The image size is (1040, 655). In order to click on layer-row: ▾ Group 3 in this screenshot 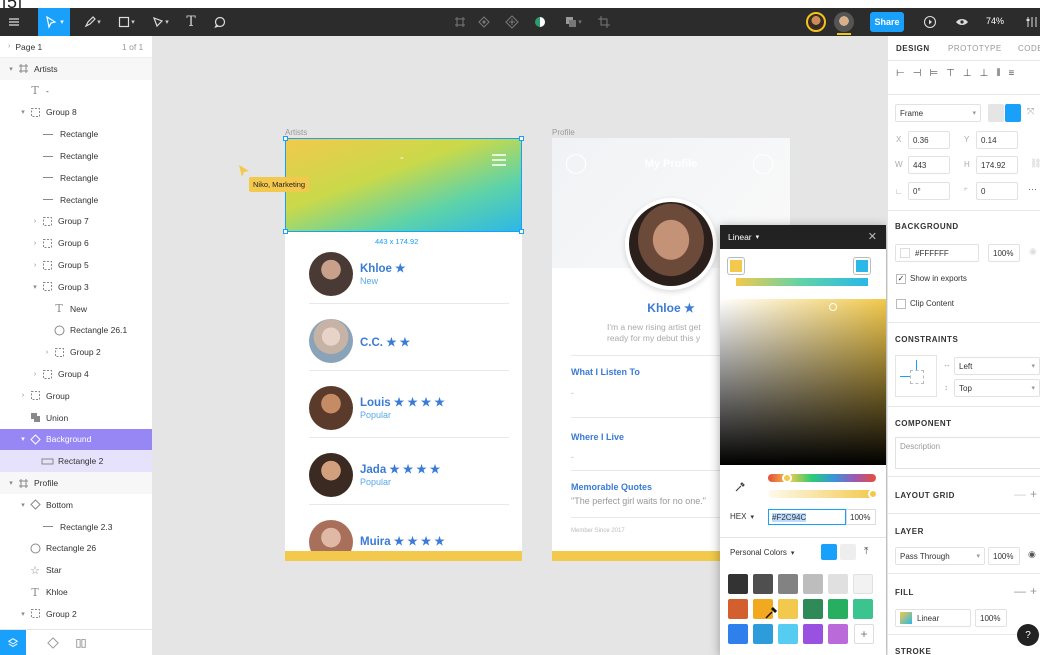, I will do `click(76, 287)`.